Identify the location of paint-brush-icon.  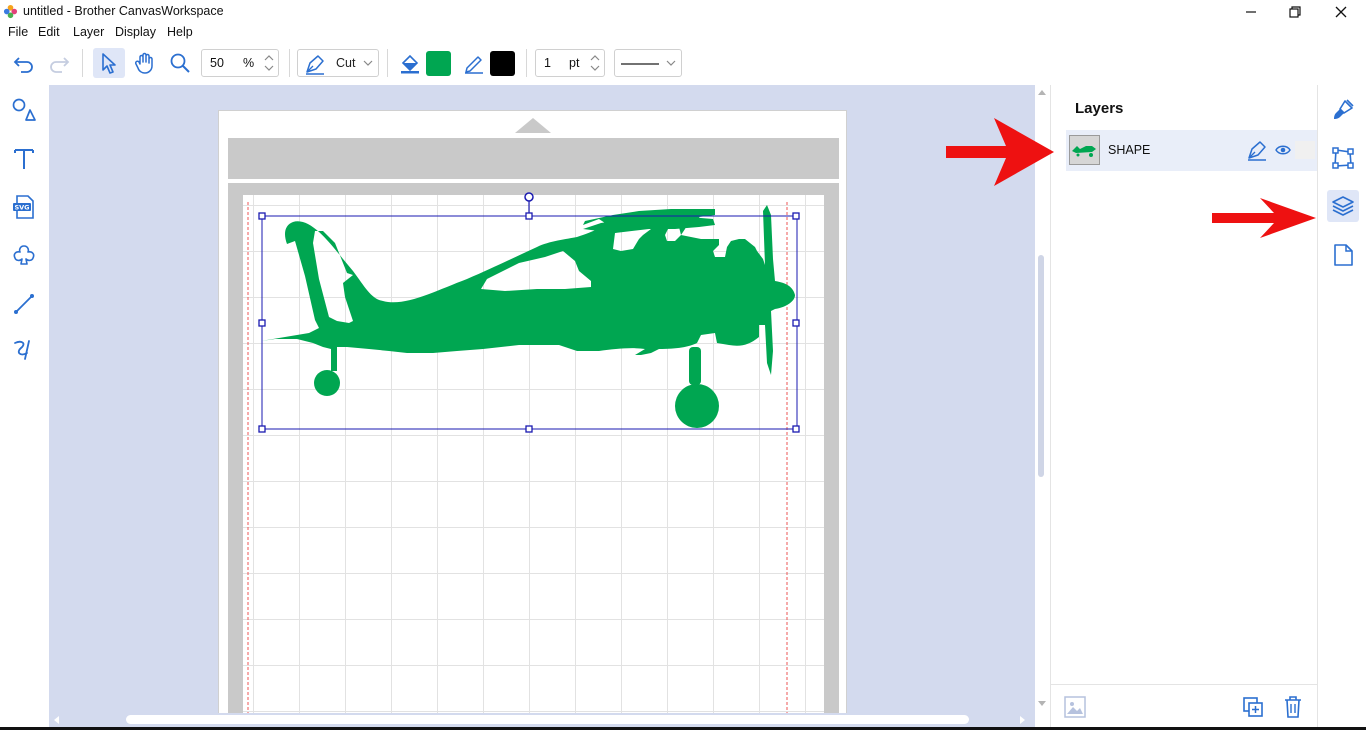
(1344, 109).